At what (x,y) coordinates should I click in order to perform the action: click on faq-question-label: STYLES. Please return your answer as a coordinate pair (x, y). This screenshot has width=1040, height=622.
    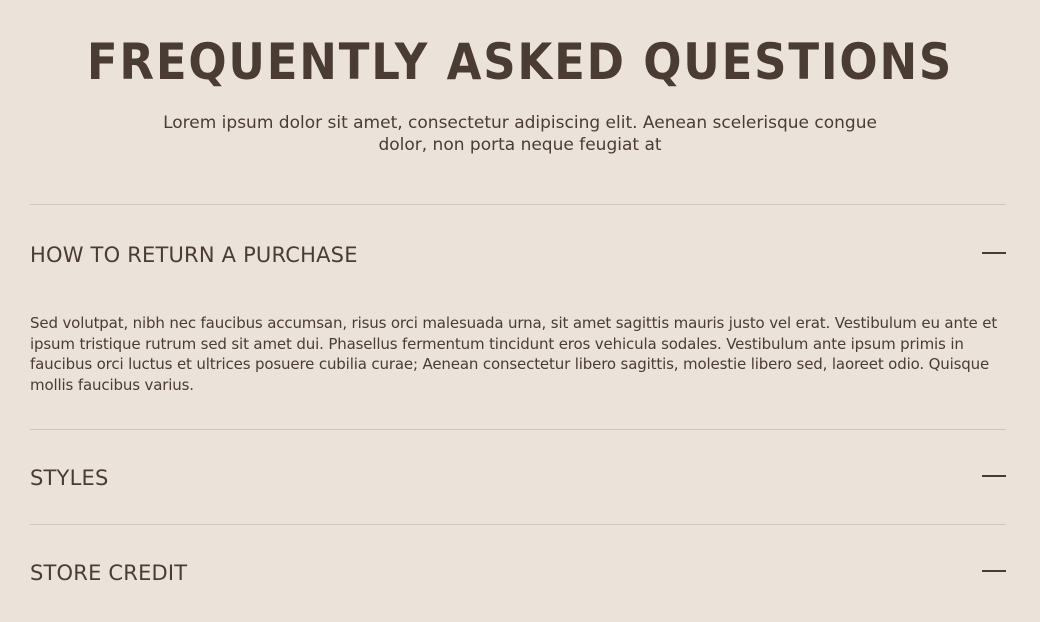
    Looking at the image, I should click on (69, 478).